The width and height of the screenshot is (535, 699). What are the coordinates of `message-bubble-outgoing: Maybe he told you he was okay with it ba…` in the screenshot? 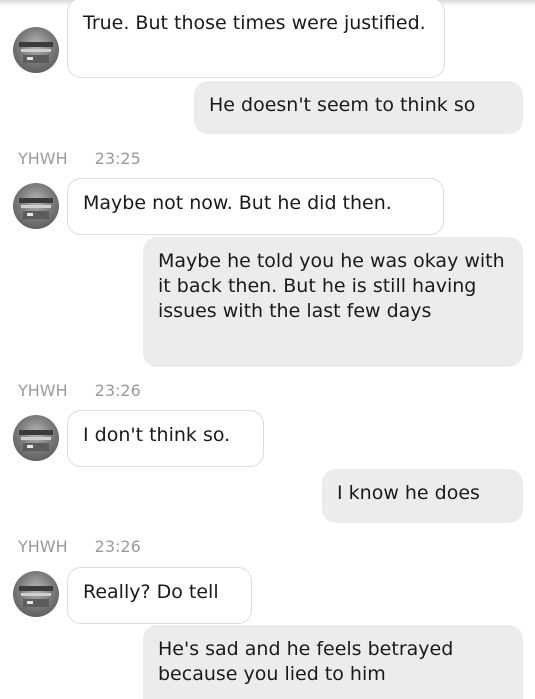 It's located at (333, 302).